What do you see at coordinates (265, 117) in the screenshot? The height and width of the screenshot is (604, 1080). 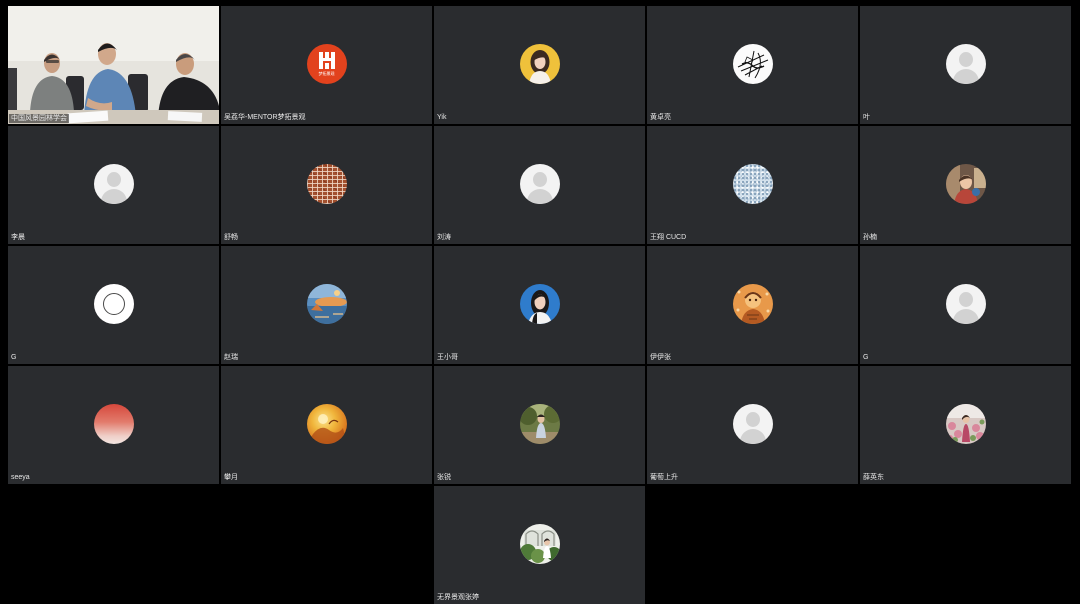 I see `participant-name: 吴荔华-MENTOR梦拓景观` at bounding box center [265, 117].